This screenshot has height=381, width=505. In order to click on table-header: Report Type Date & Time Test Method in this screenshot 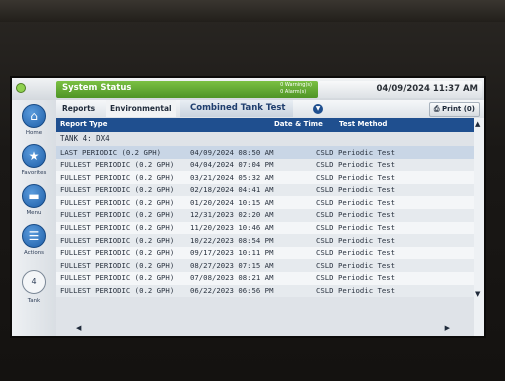, I will do `click(265, 125)`.